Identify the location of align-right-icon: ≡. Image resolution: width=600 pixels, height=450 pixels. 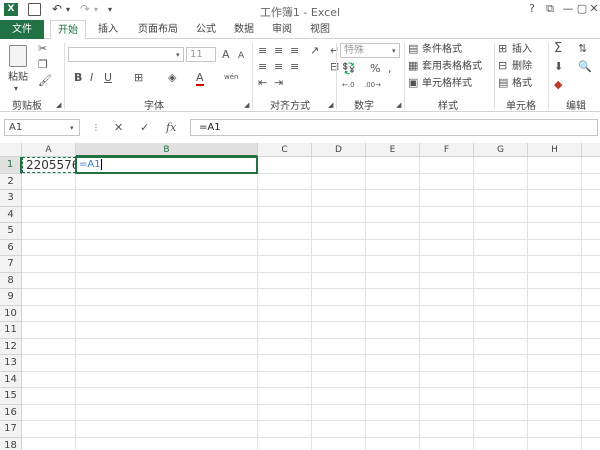
(294, 67).